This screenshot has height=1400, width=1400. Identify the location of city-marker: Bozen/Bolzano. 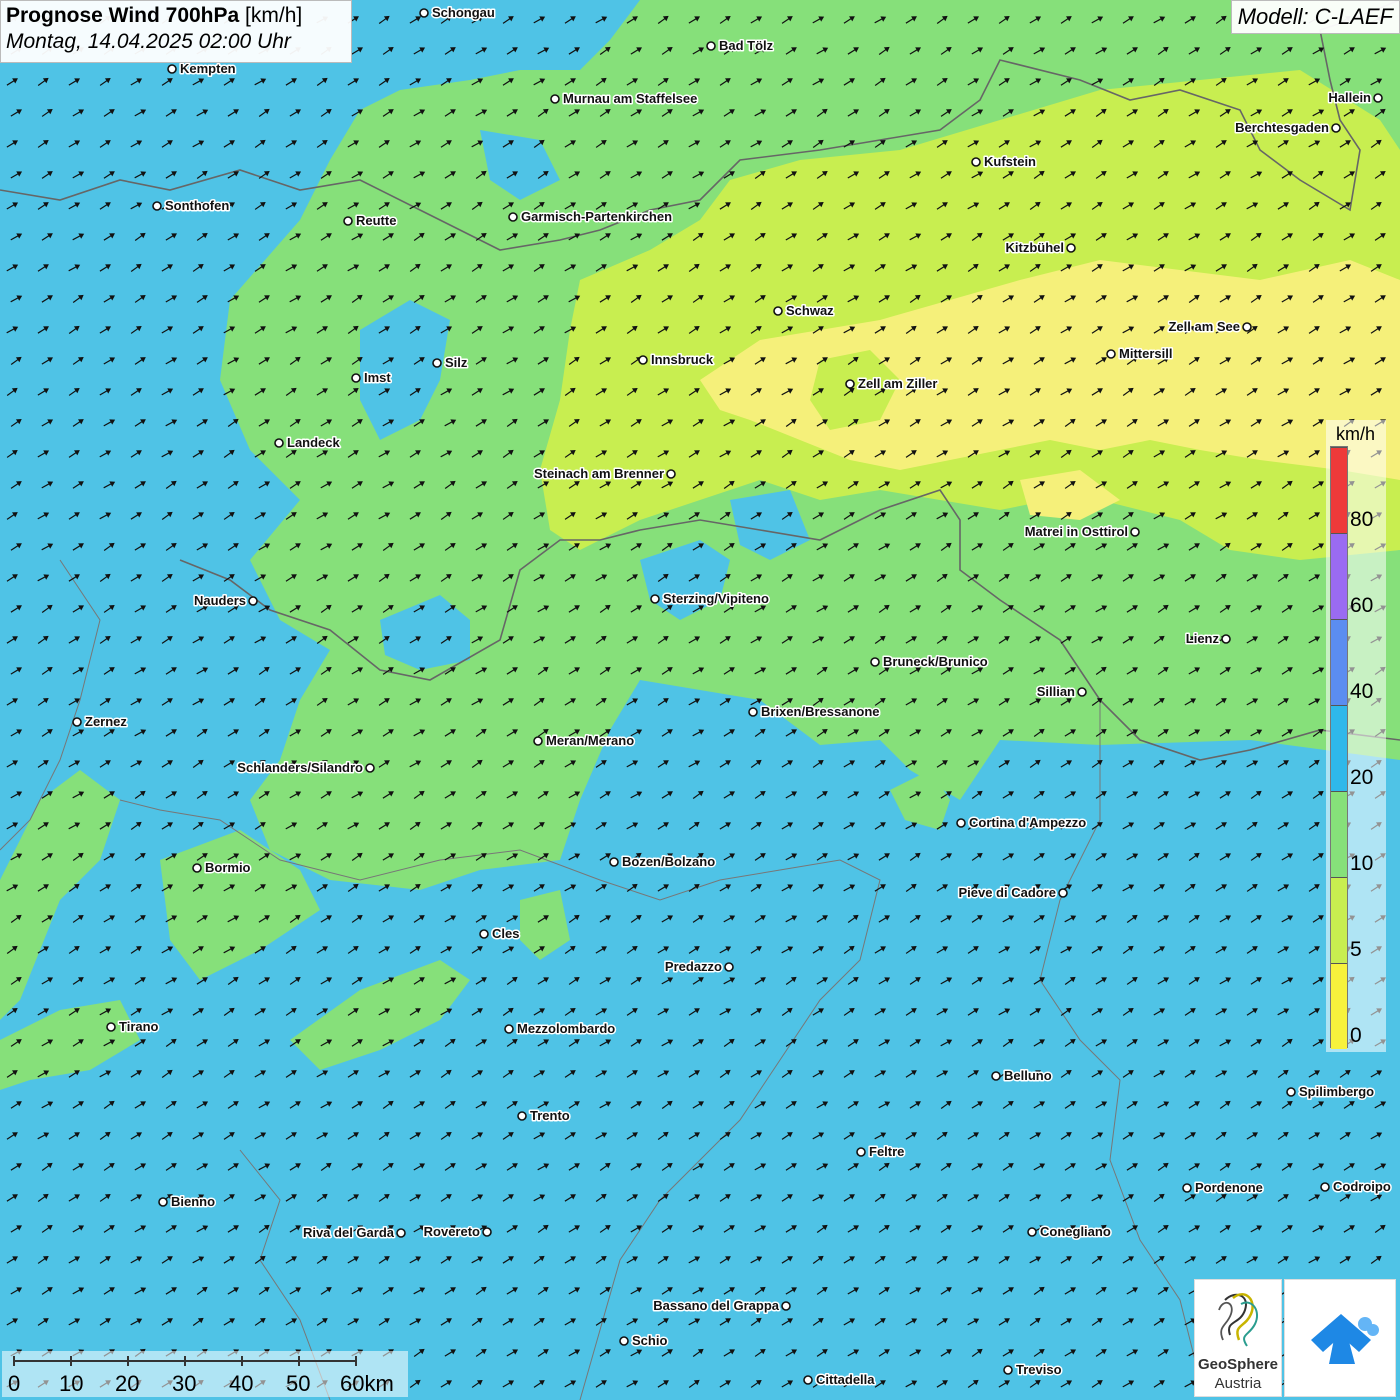
(663, 862).